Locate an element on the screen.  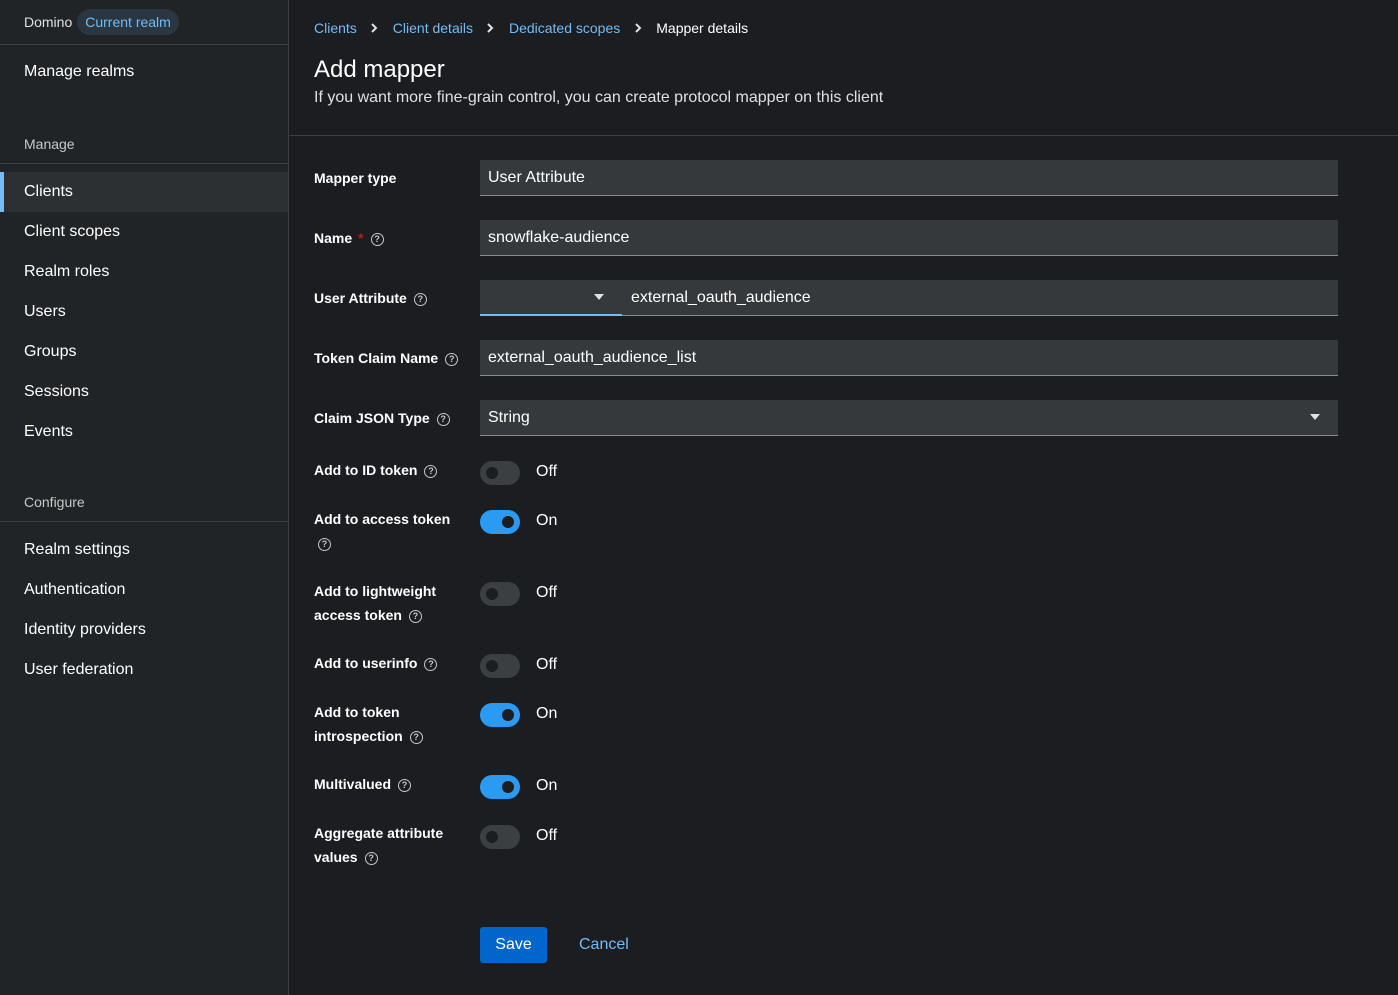
lightweight-token-label: Add to lightweight access token? is located at coordinates (389, 603).